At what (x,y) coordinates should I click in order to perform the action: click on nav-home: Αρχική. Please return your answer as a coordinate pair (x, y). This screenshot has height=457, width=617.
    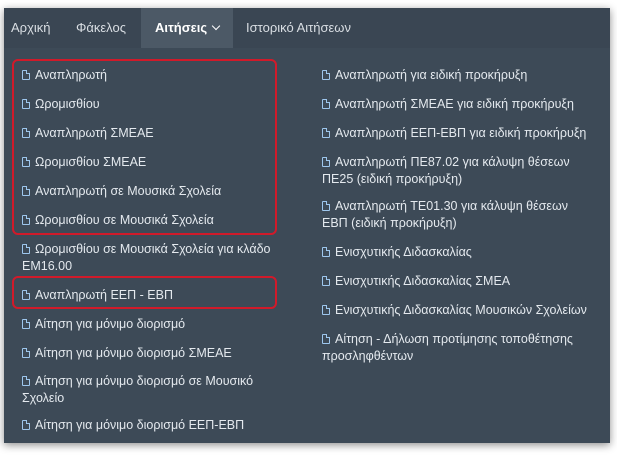
    Looking at the image, I should click on (31, 28).